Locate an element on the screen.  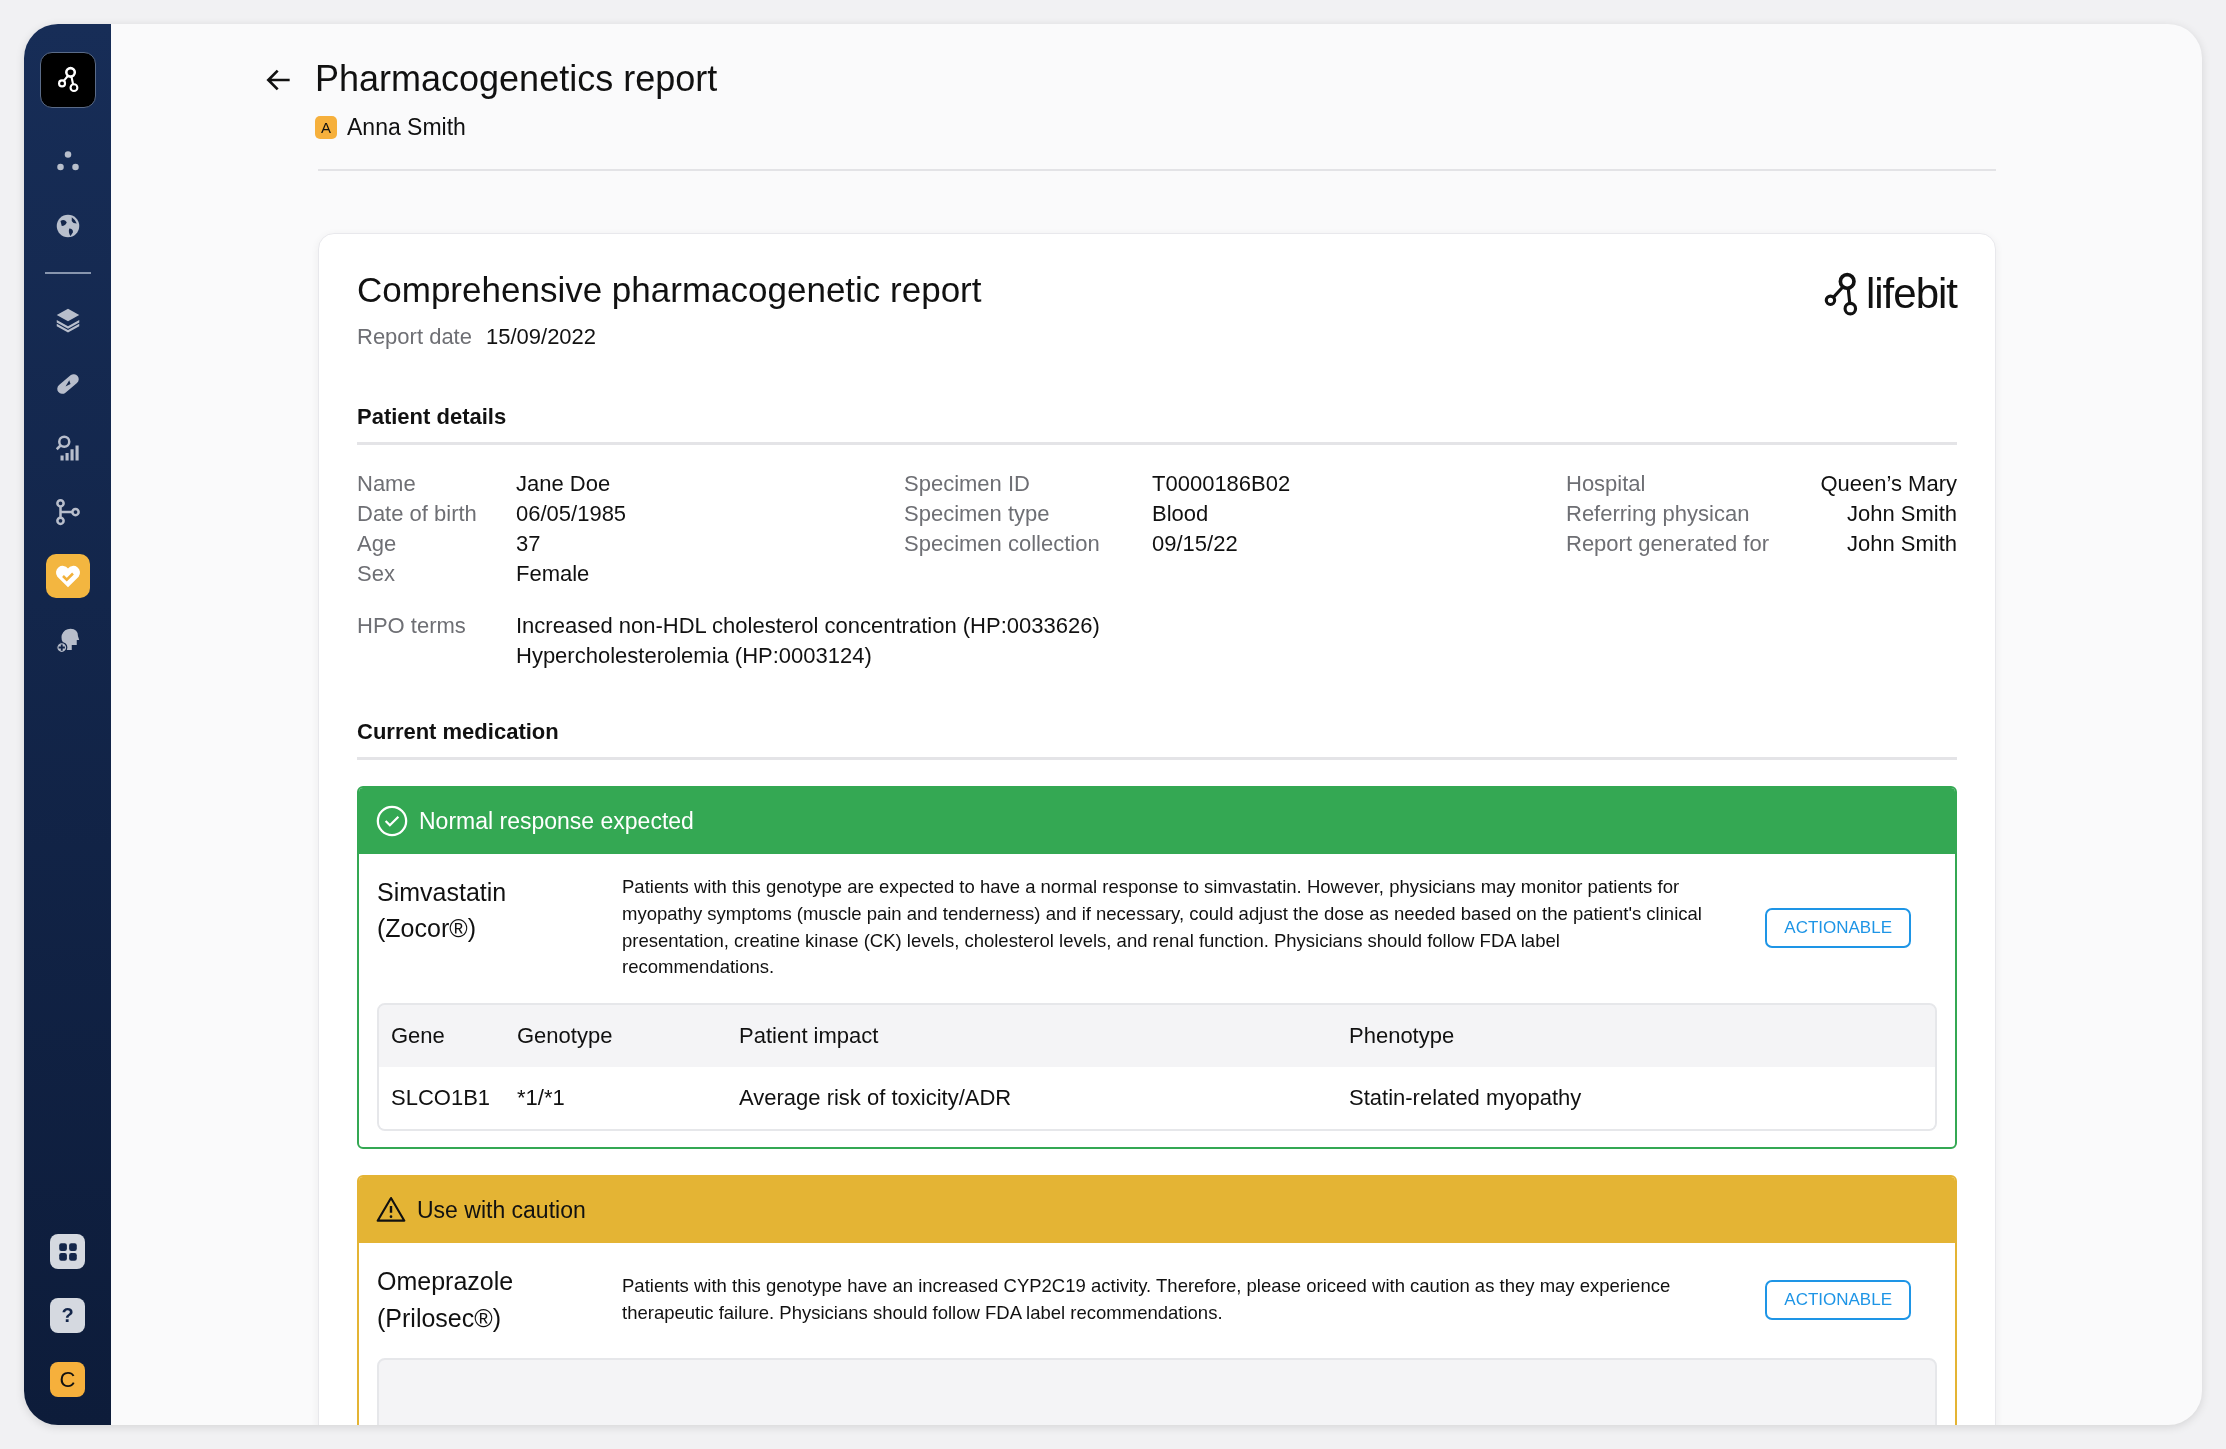
field-value: T0000186B02 is located at coordinates (1222, 484).